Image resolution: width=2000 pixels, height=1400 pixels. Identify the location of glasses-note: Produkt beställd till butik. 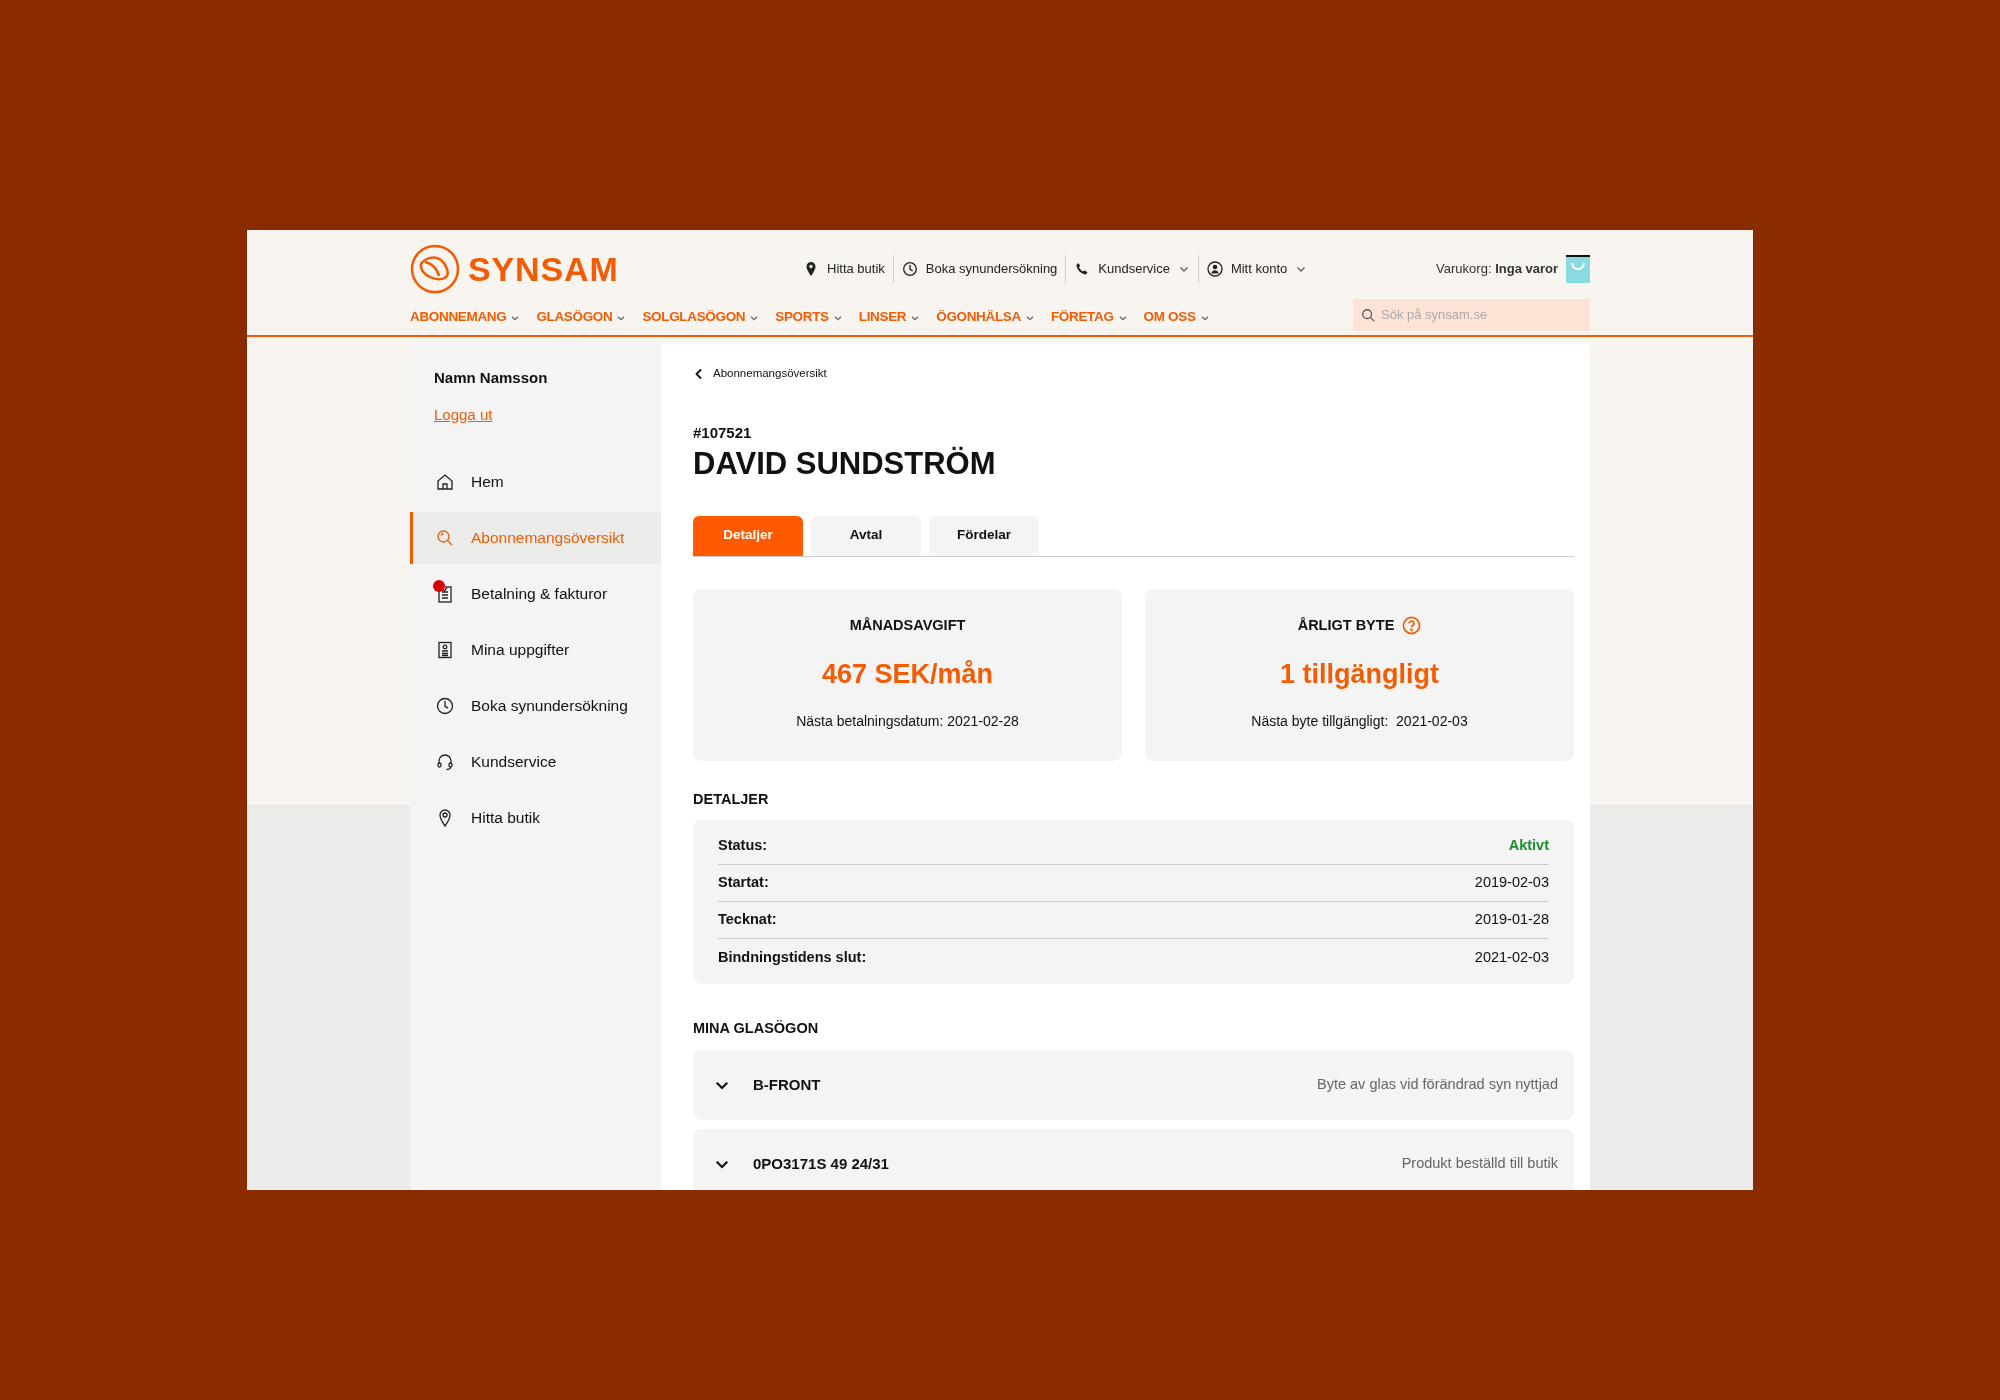
(1479, 1164).